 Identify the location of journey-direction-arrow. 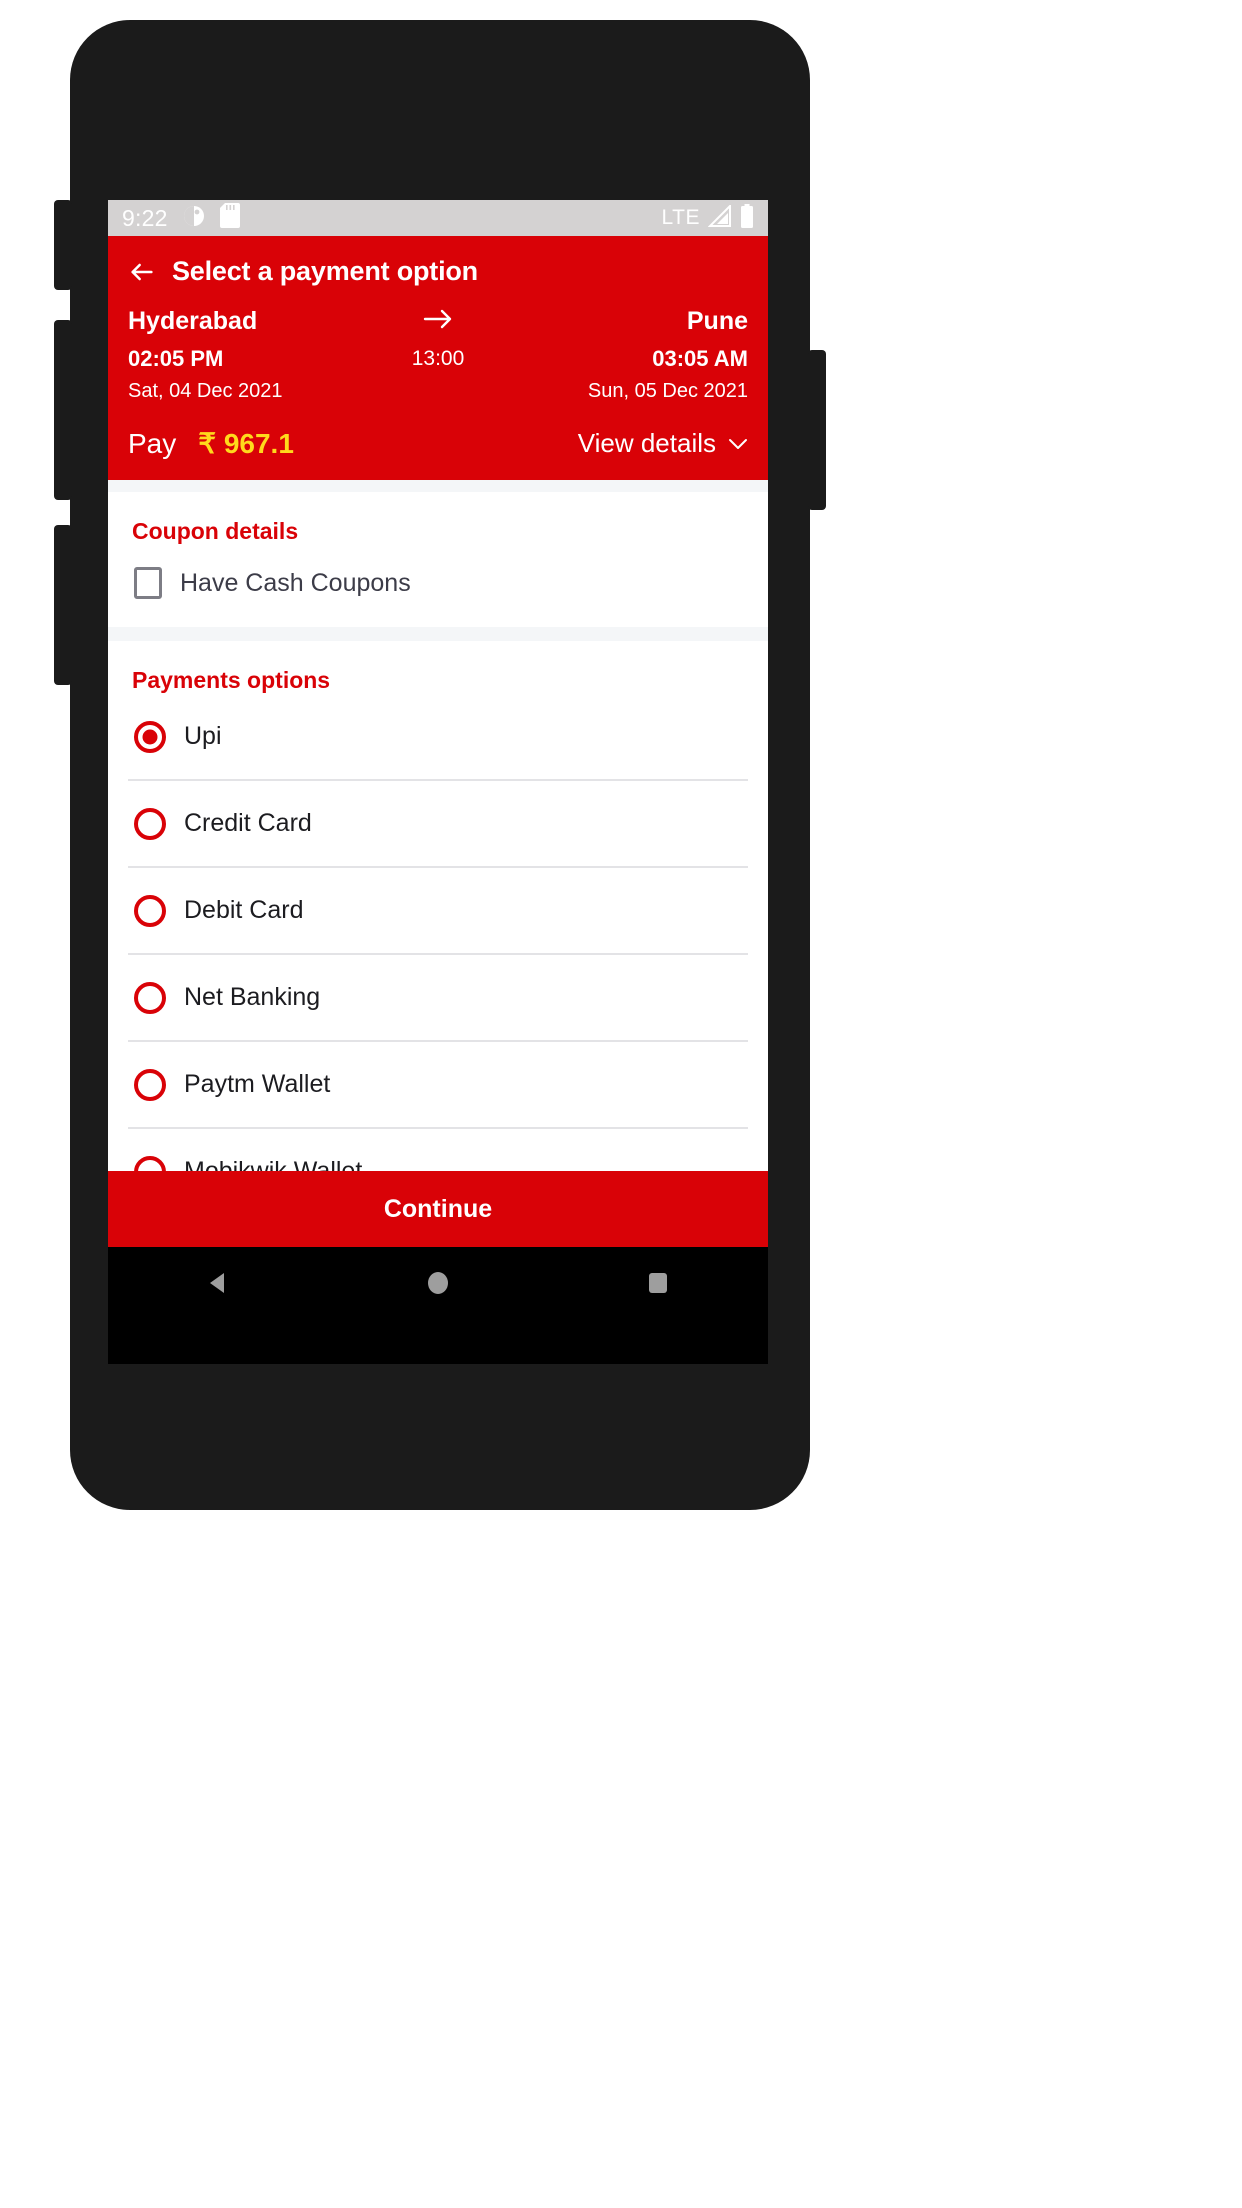
(438, 321).